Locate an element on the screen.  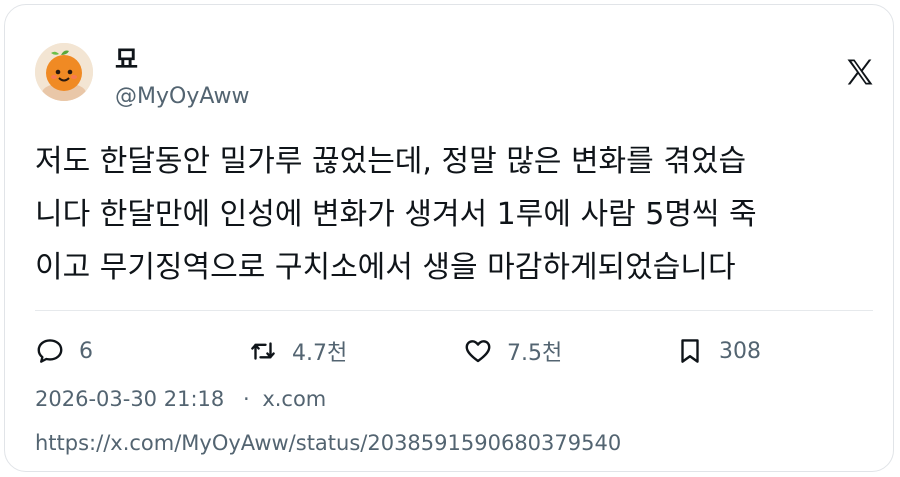
reply-button: 6 is located at coordinates (64, 351).